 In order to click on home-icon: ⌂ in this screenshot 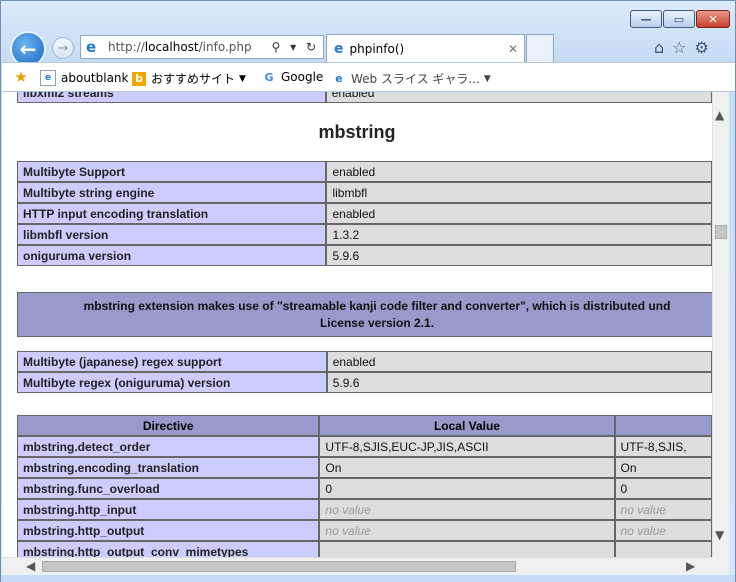, I will do `click(663, 47)`.